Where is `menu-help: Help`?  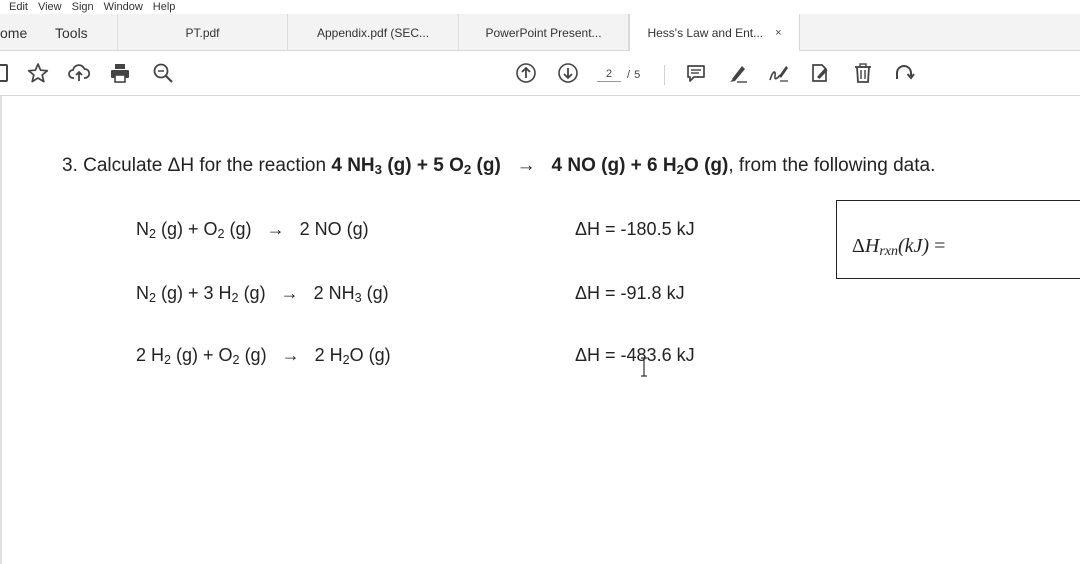 menu-help: Help is located at coordinates (164, 7).